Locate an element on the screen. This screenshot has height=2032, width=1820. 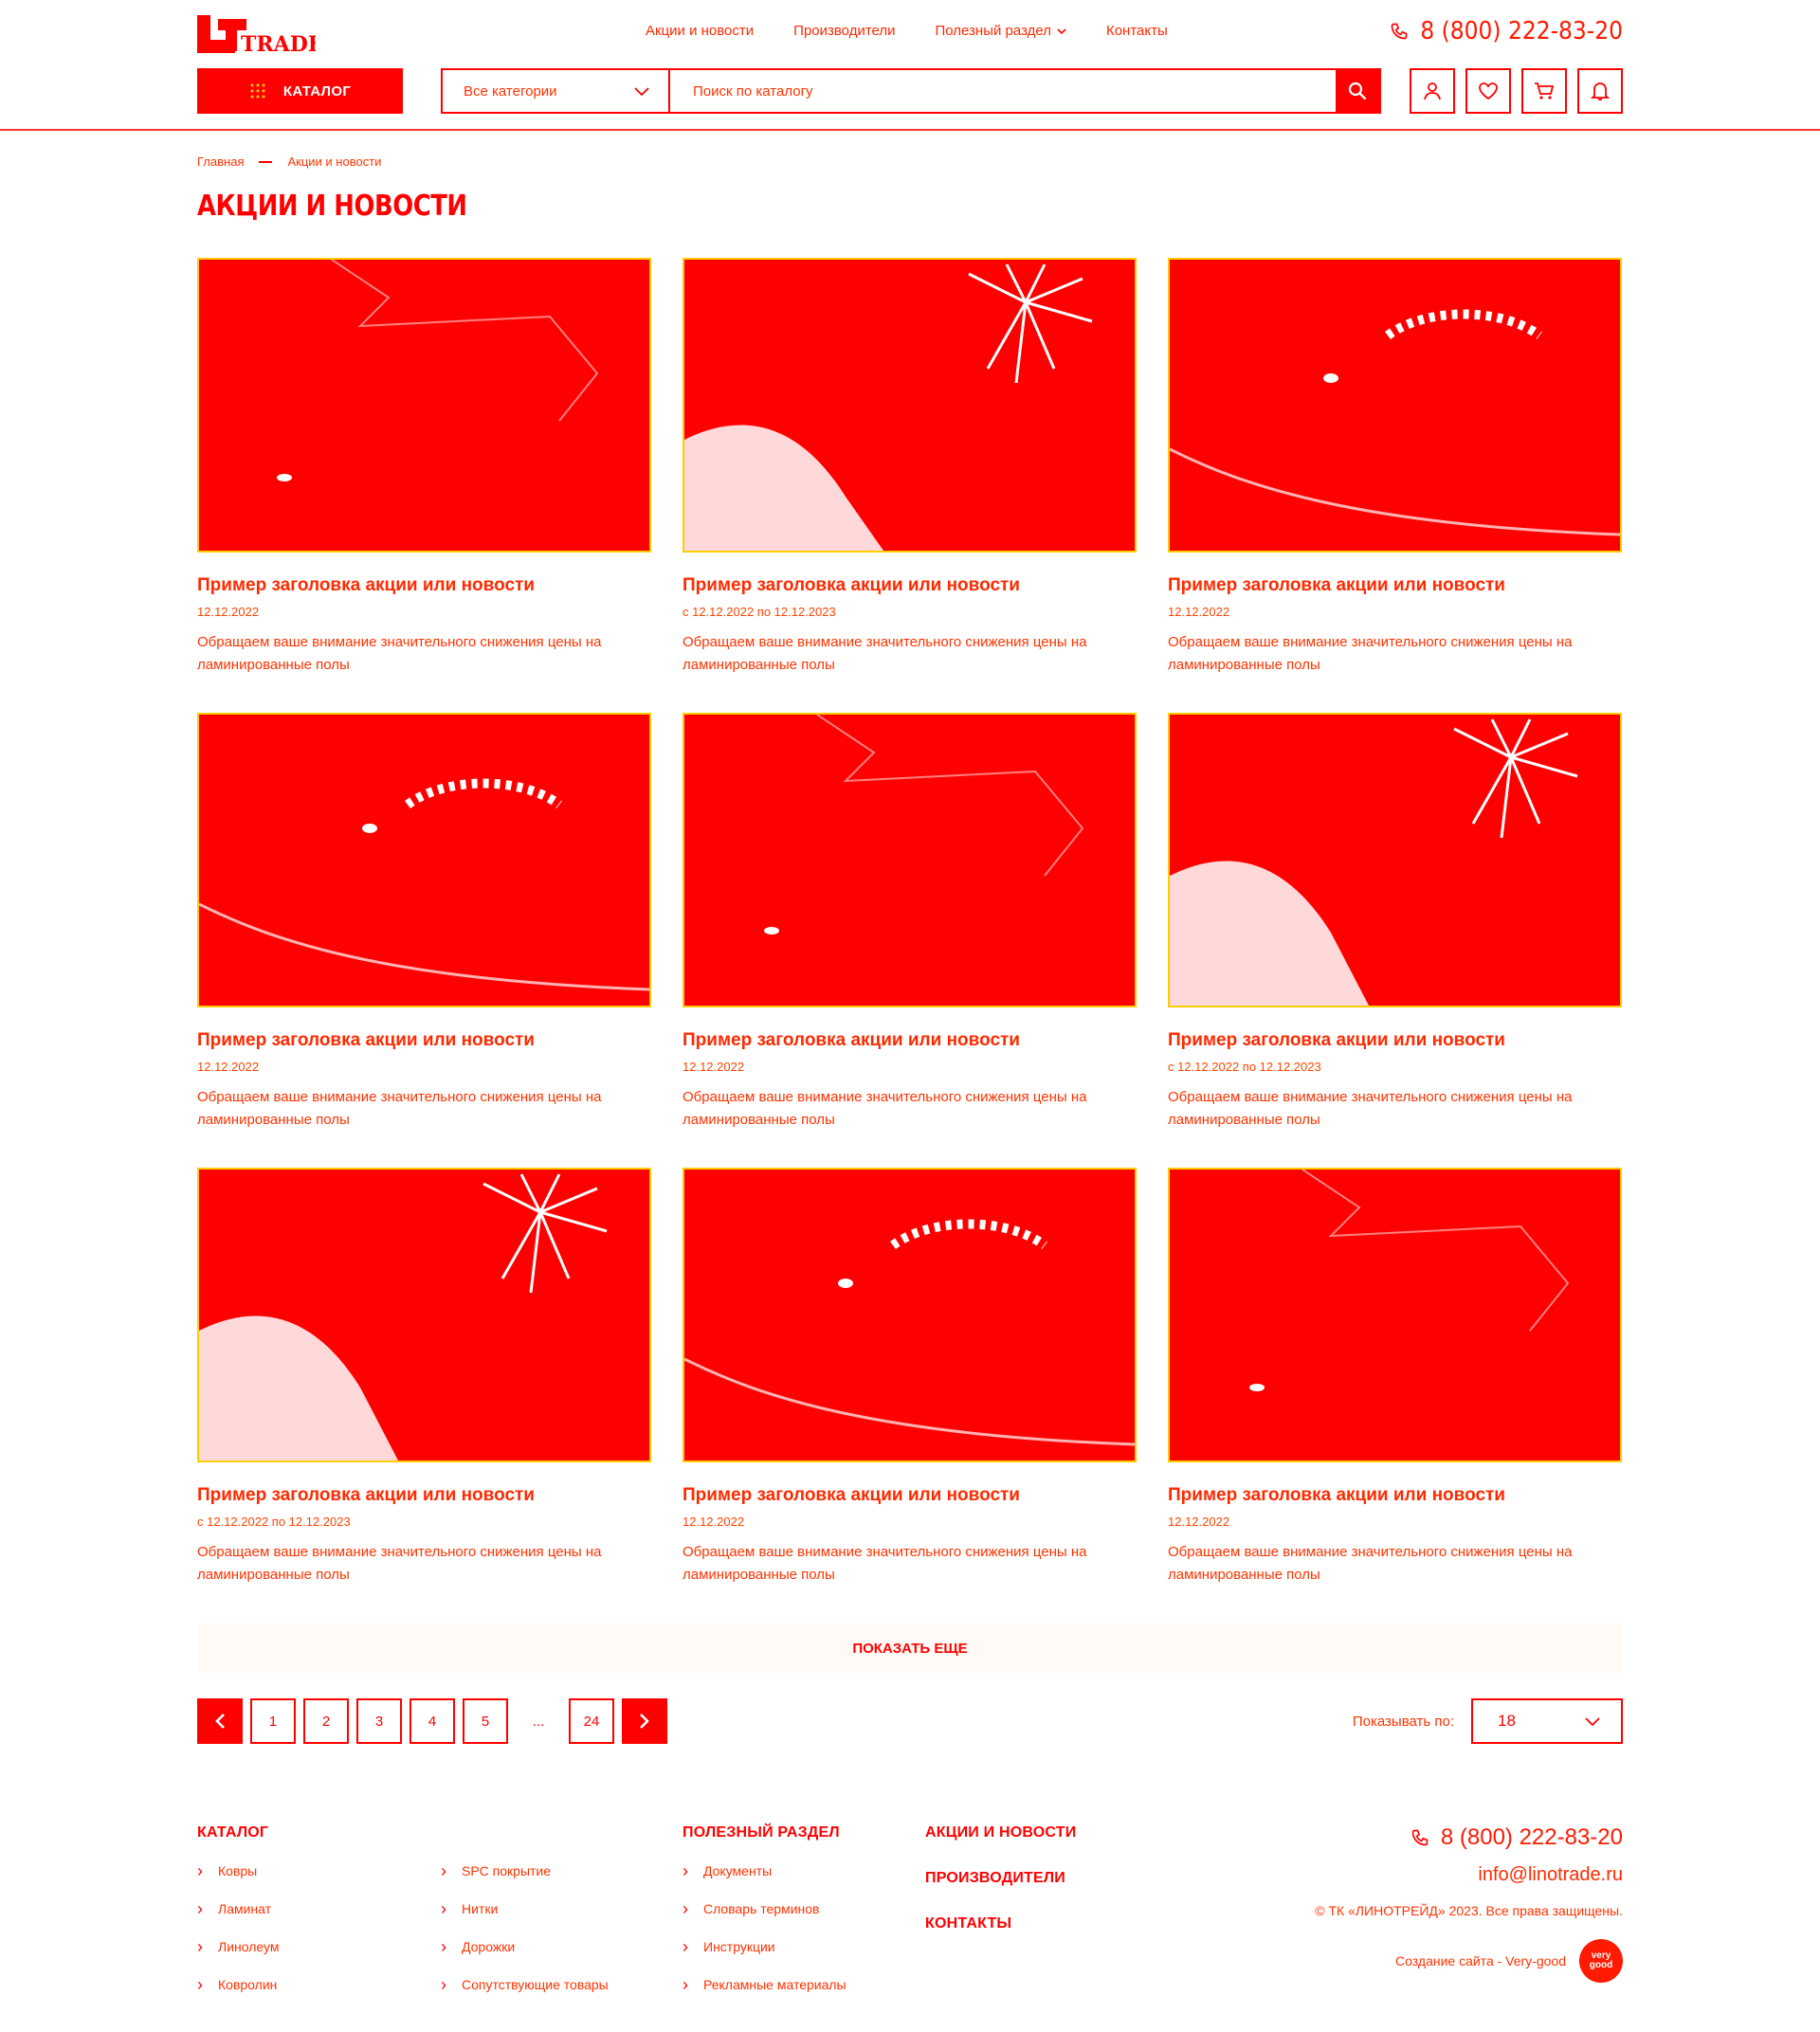
footer-link: Инструкции is located at coordinates (764, 1946).